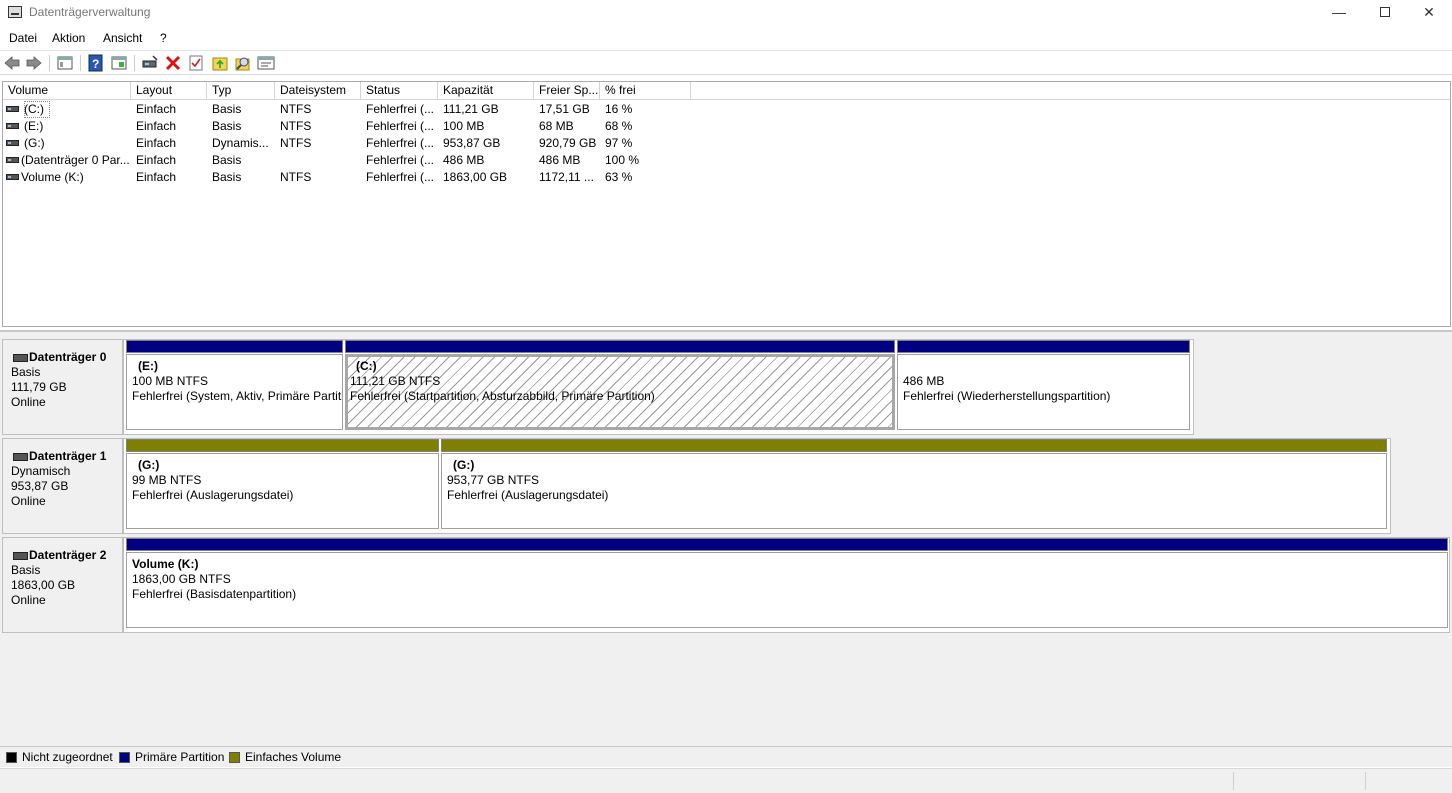  I want to click on partition-size: 100 MB NTFS, so click(170, 381).